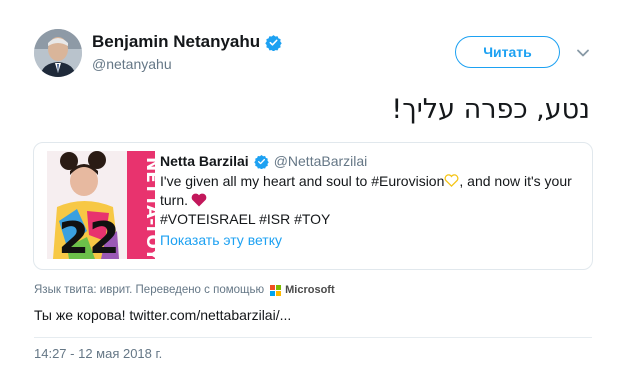 The width and height of the screenshot is (620, 375). I want to click on translation-provider: Microsoft, so click(310, 290).